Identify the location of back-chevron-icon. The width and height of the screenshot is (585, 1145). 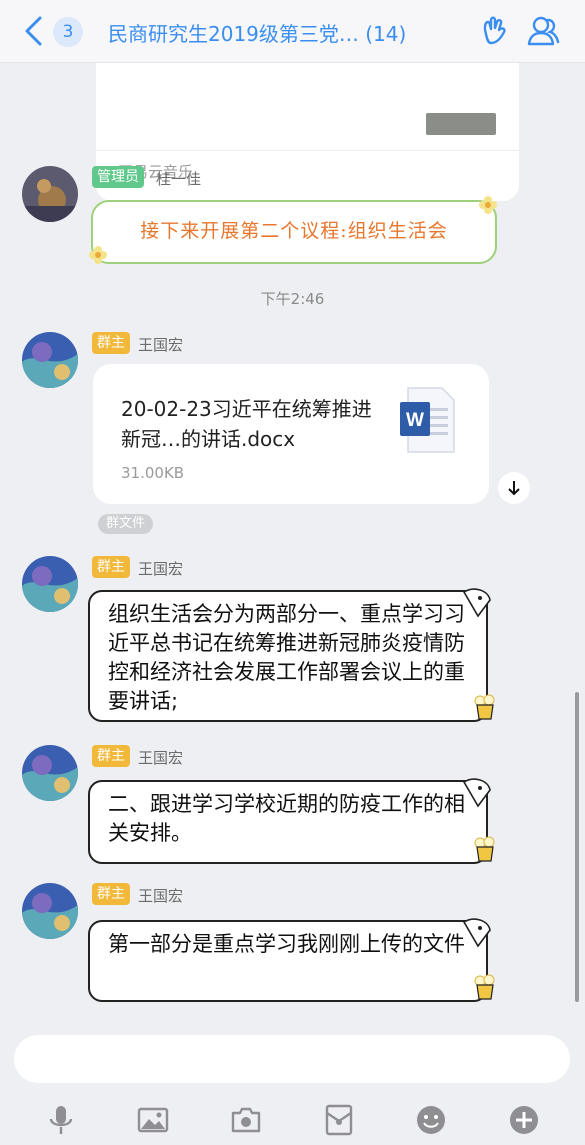
(33, 31).